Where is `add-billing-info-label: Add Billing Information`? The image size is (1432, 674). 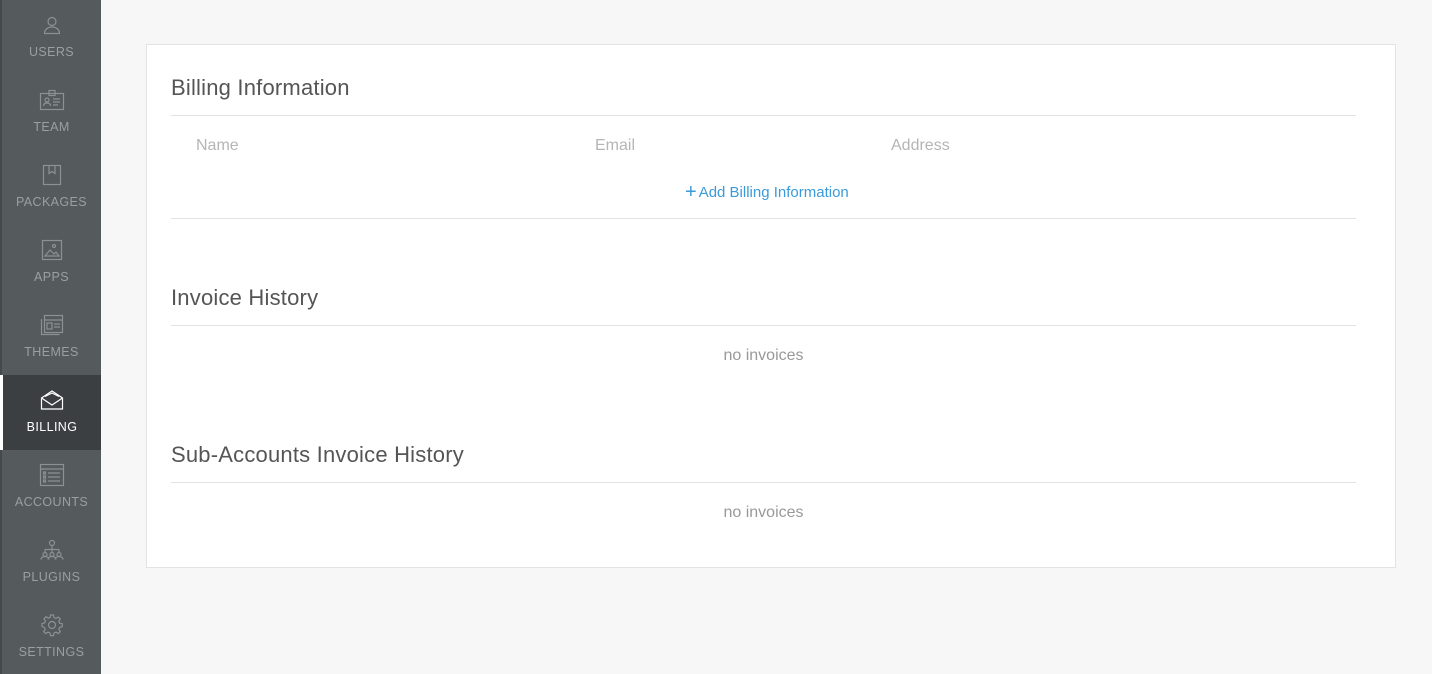 add-billing-info-label: Add Billing Information is located at coordinates (773, 192).